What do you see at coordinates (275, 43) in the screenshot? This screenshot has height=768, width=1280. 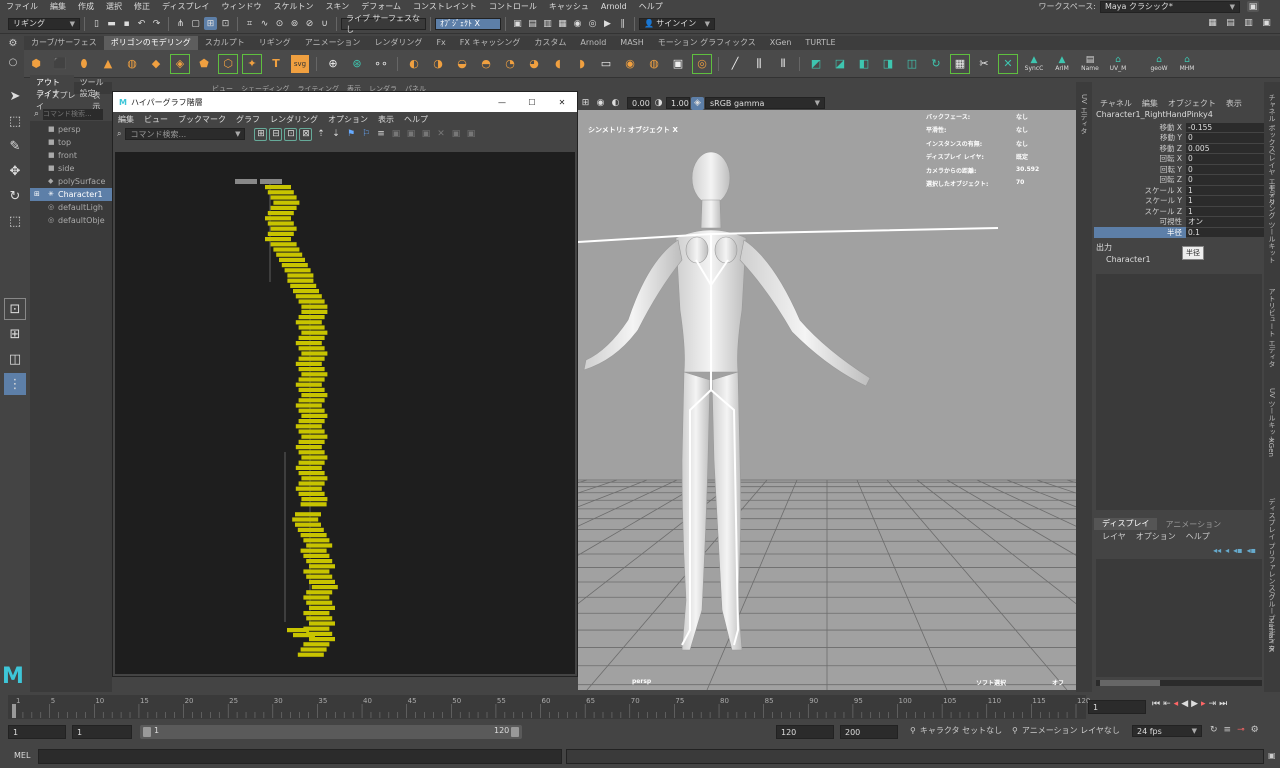 I see `shelf-tab: リギング` at bounding box center [275, 43].